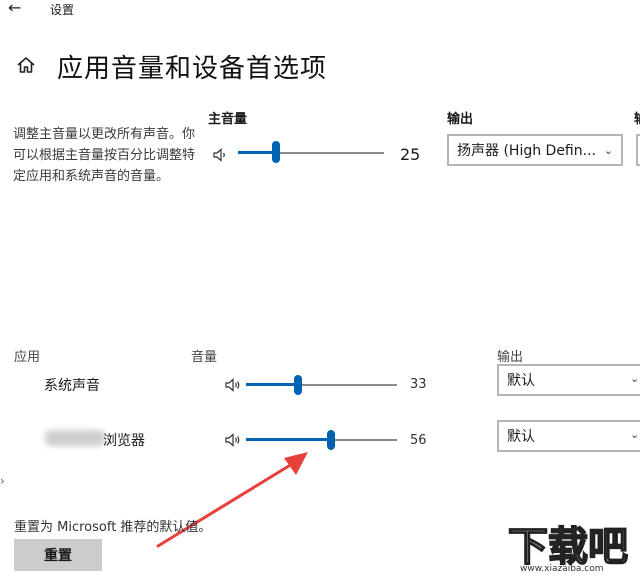  I want to click on reset-button: 重置, so click(58, 555).